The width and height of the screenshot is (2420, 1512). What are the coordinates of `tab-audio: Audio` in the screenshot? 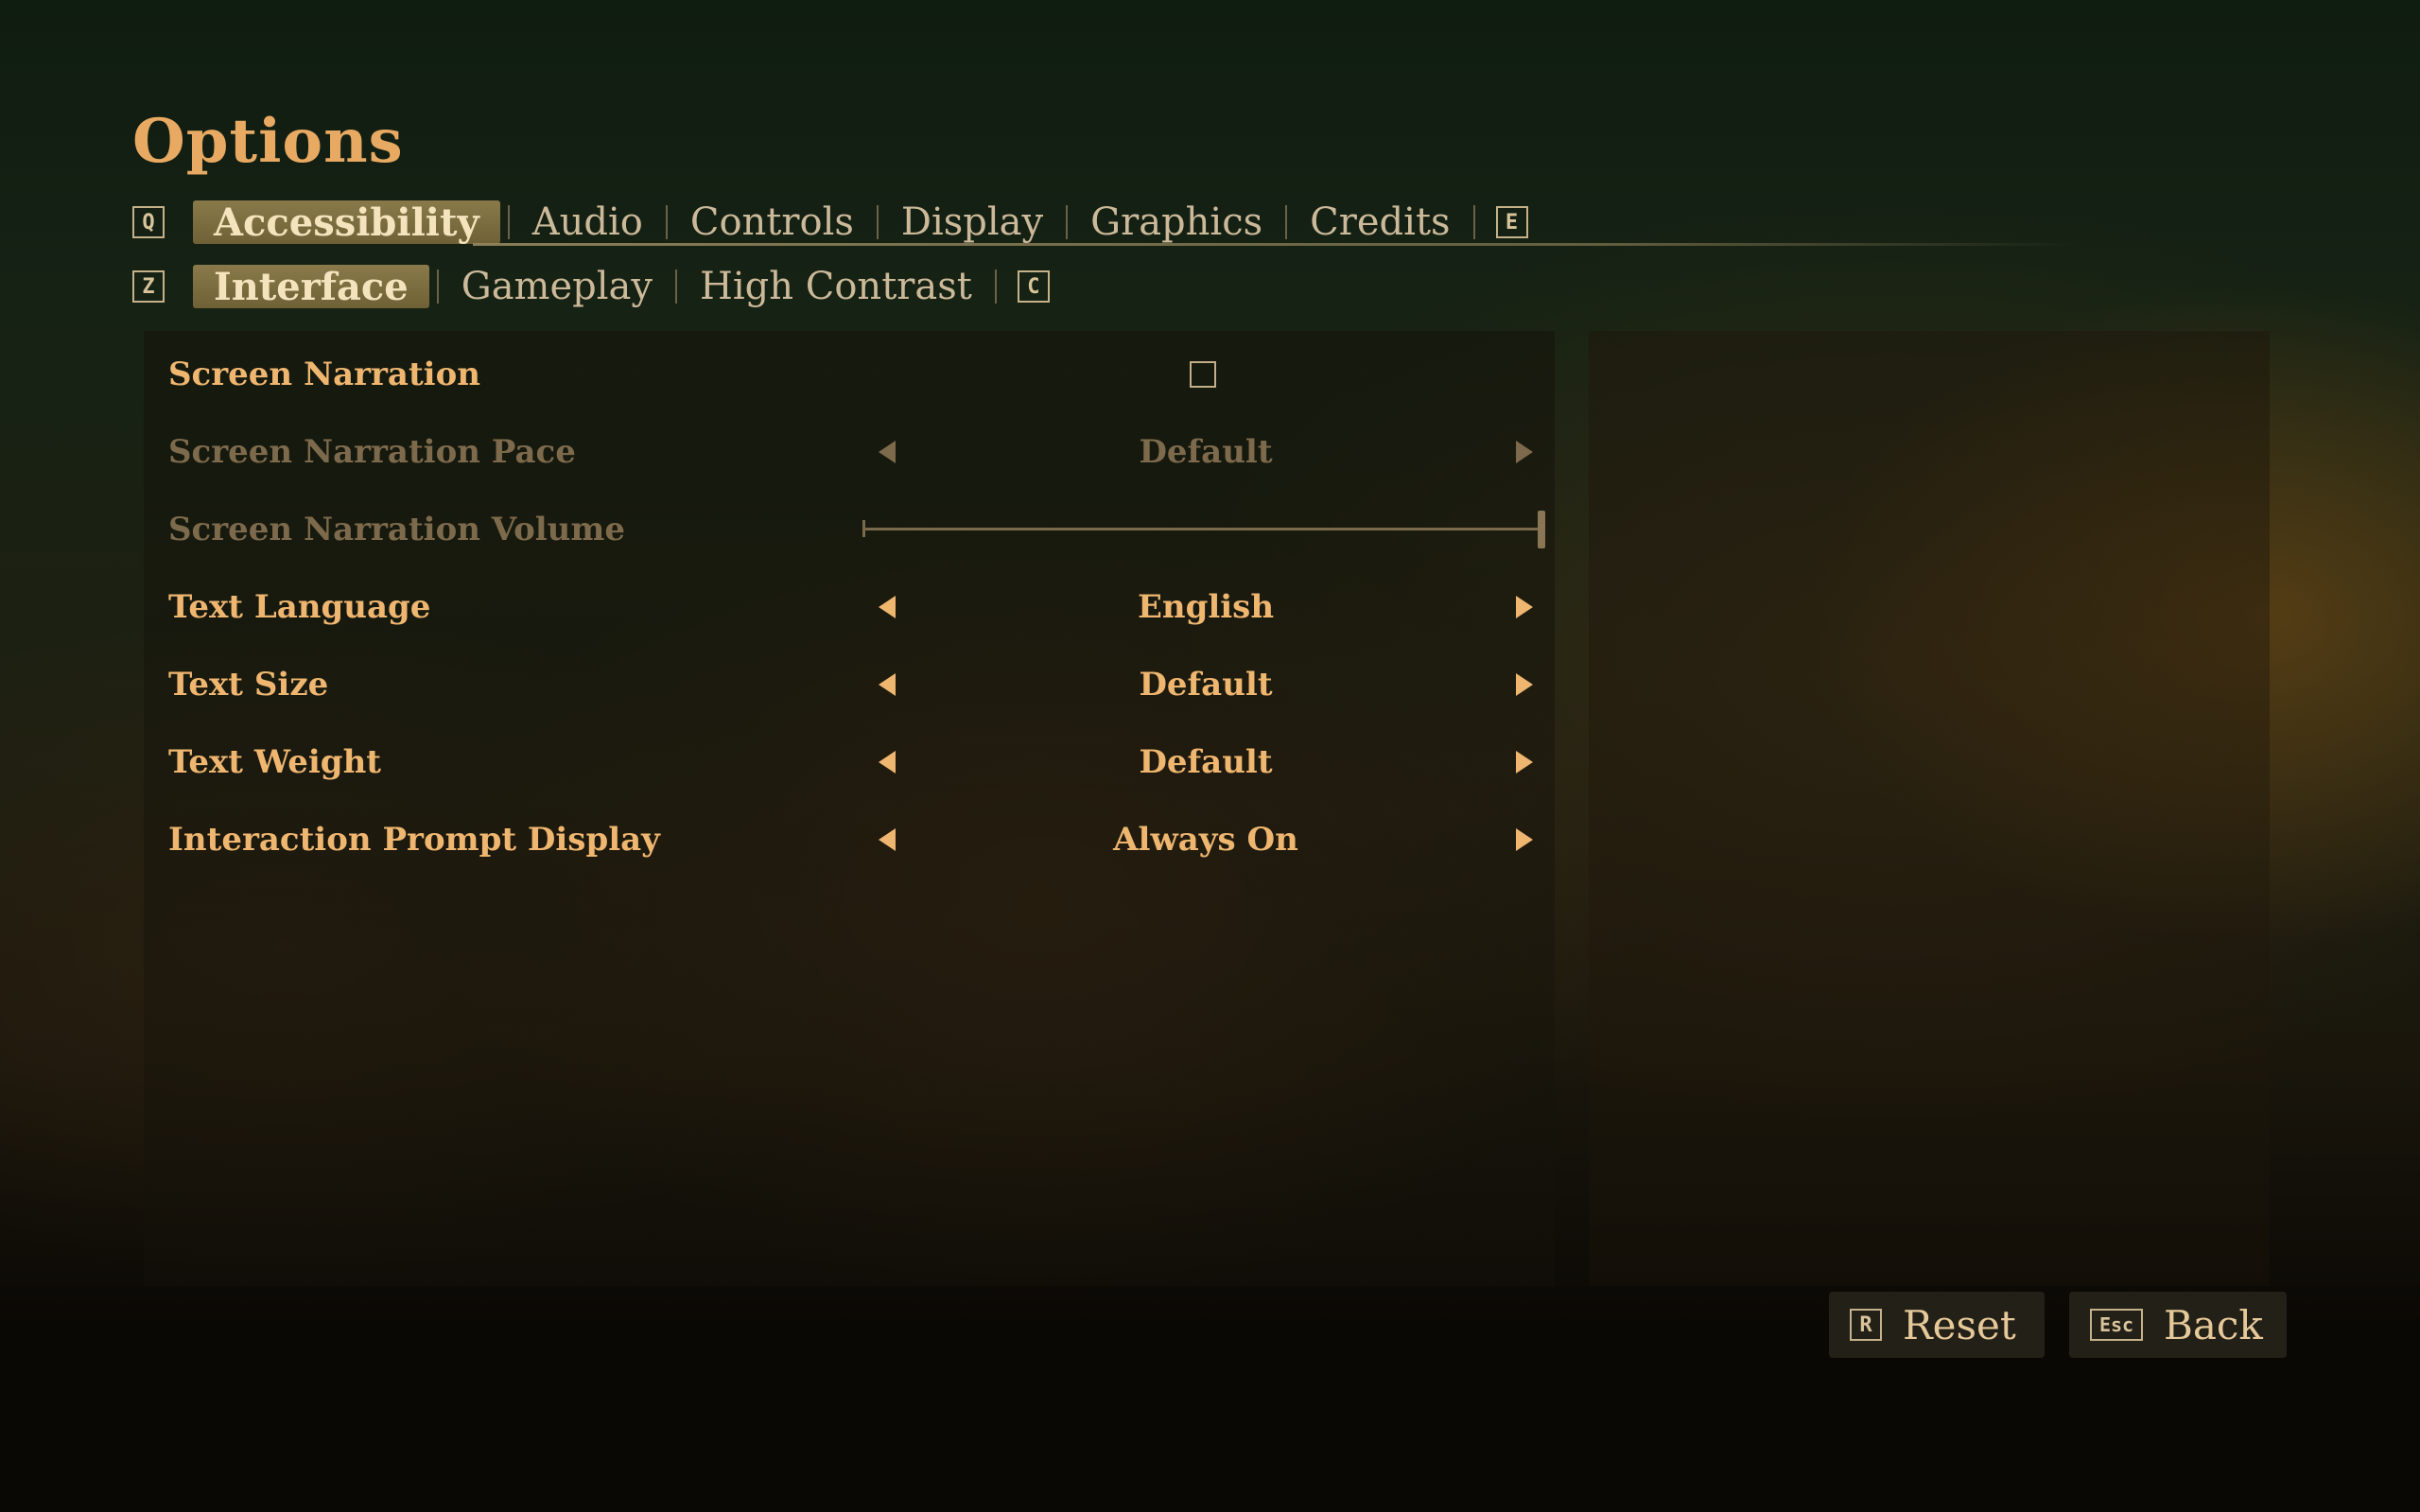 It's located at (587, 222).